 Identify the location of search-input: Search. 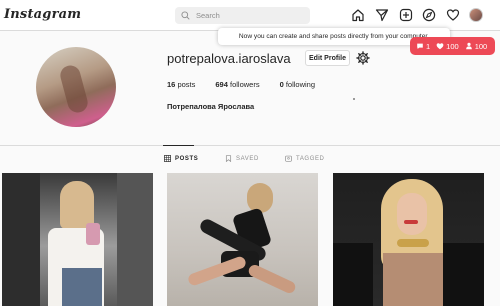
(242, 15).